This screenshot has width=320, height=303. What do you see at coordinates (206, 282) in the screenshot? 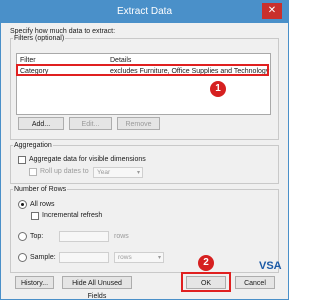
I see `highlight-box-ok` at bounding box center [206, 282].